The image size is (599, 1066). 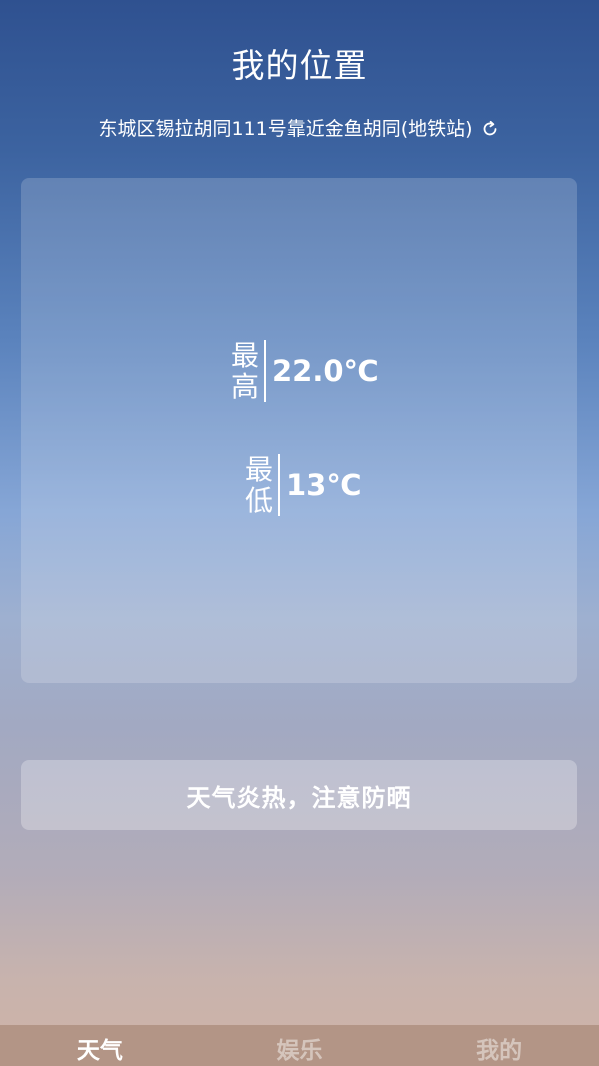 I want to click on low-temperature-row: 最低 13℃, so click(x=302, y=485).